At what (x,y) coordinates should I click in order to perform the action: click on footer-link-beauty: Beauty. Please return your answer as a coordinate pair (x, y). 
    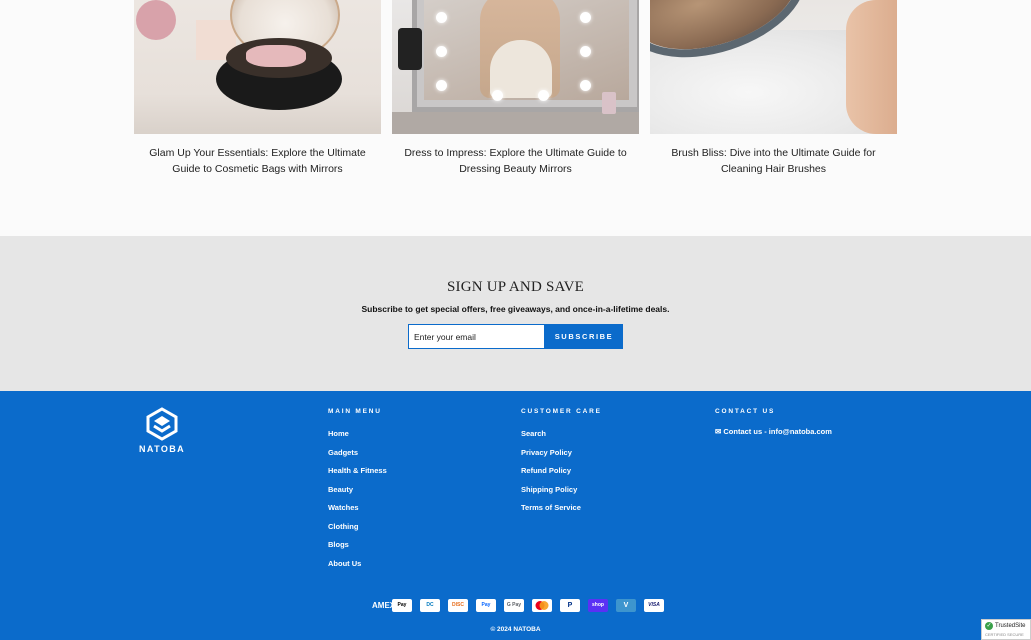
    Looking at the image, I should click on (357, 494).